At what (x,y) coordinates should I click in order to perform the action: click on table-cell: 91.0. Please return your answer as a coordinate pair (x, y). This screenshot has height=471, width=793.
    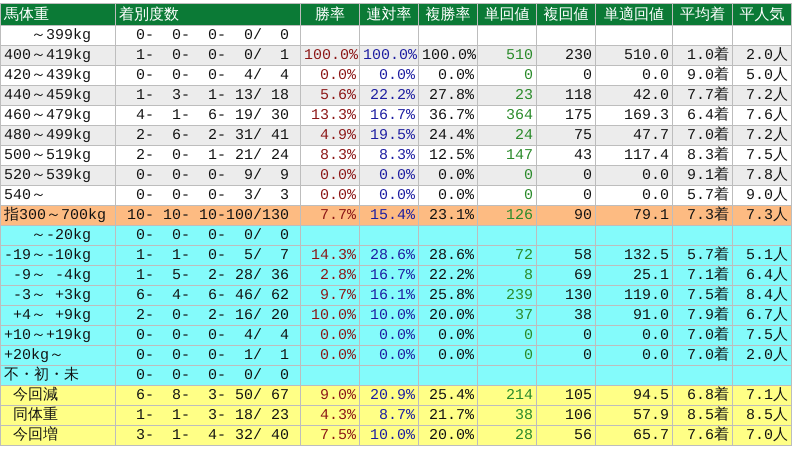
    Looking at the image, I should click on (634, 316).